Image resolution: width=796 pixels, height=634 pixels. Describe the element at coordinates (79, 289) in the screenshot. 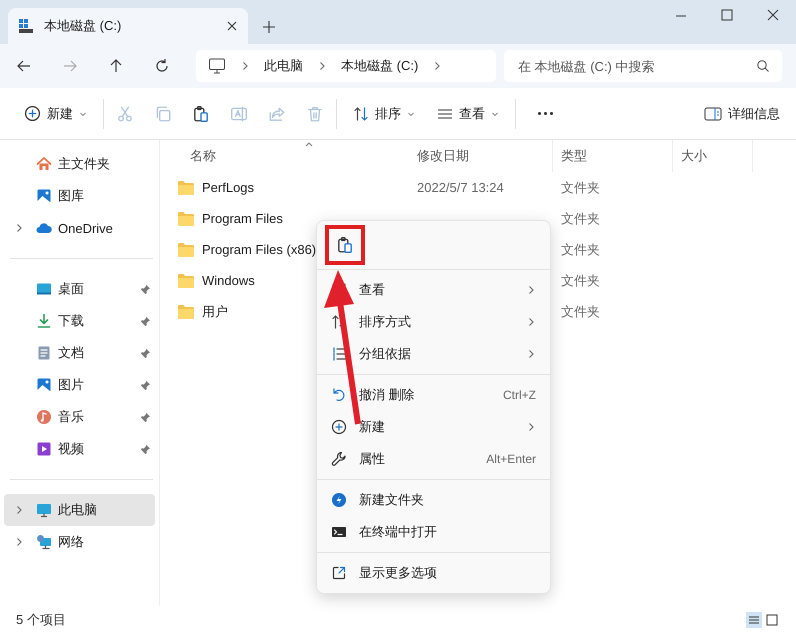

I see `sidebar-item: 桌面` at that location.